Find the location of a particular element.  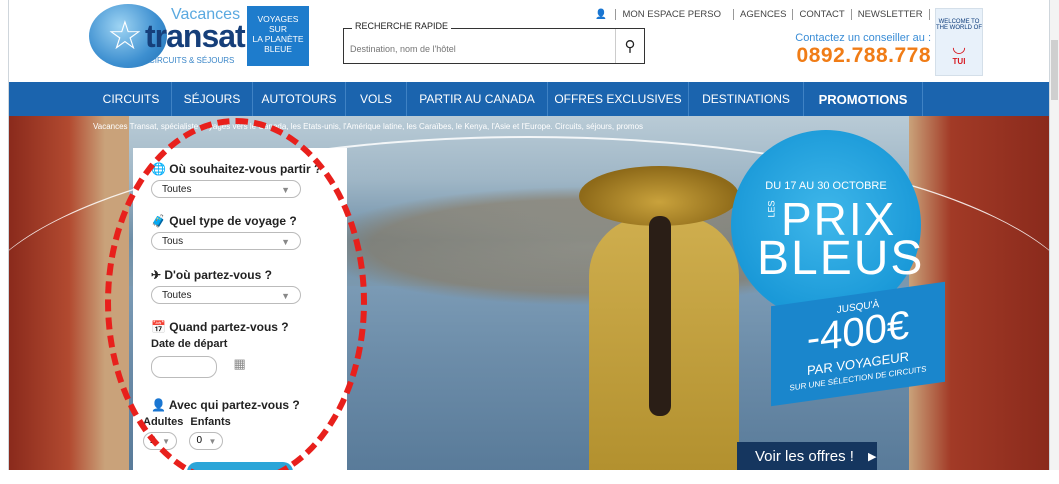

voir-offres-label: Voir les offres ! is located at coordinates (804, 456).